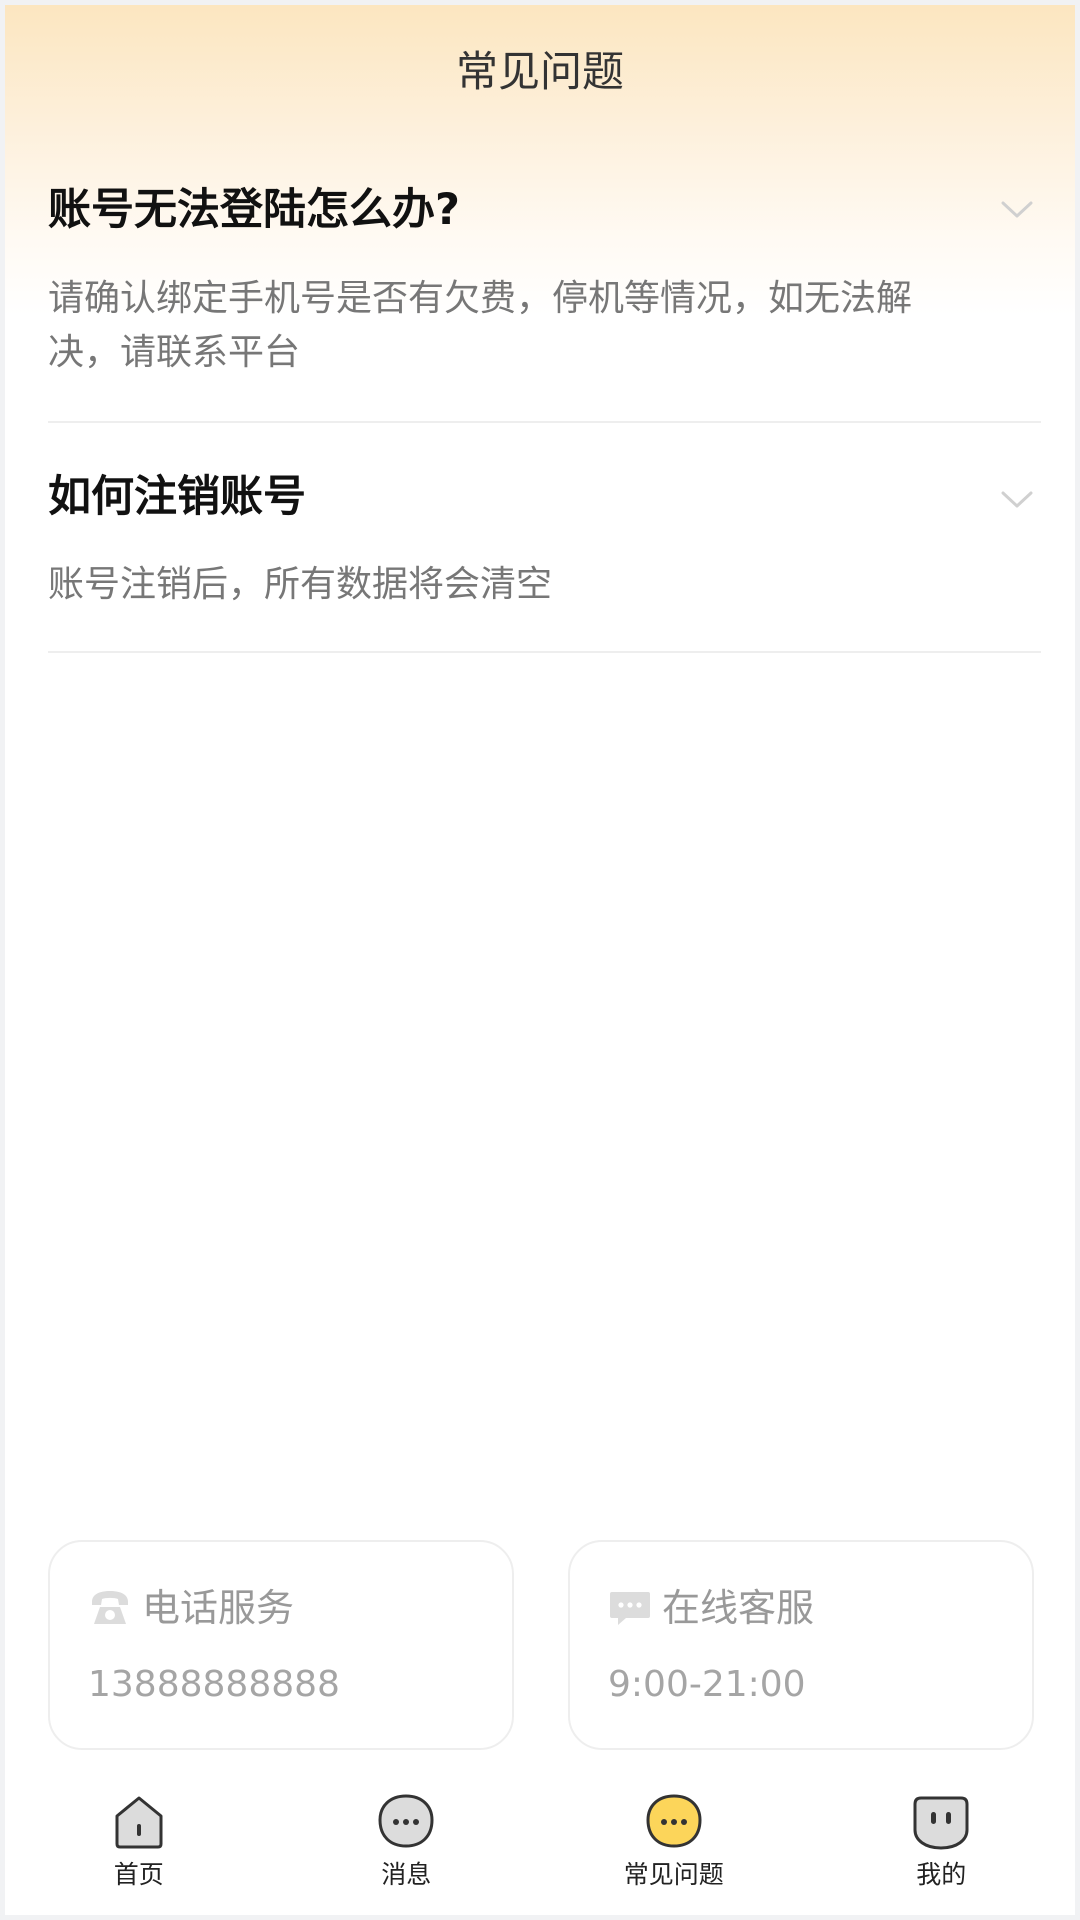 The image size is (1080, 1920). I want to click on tab-label: 消息, so click(406, 1874).